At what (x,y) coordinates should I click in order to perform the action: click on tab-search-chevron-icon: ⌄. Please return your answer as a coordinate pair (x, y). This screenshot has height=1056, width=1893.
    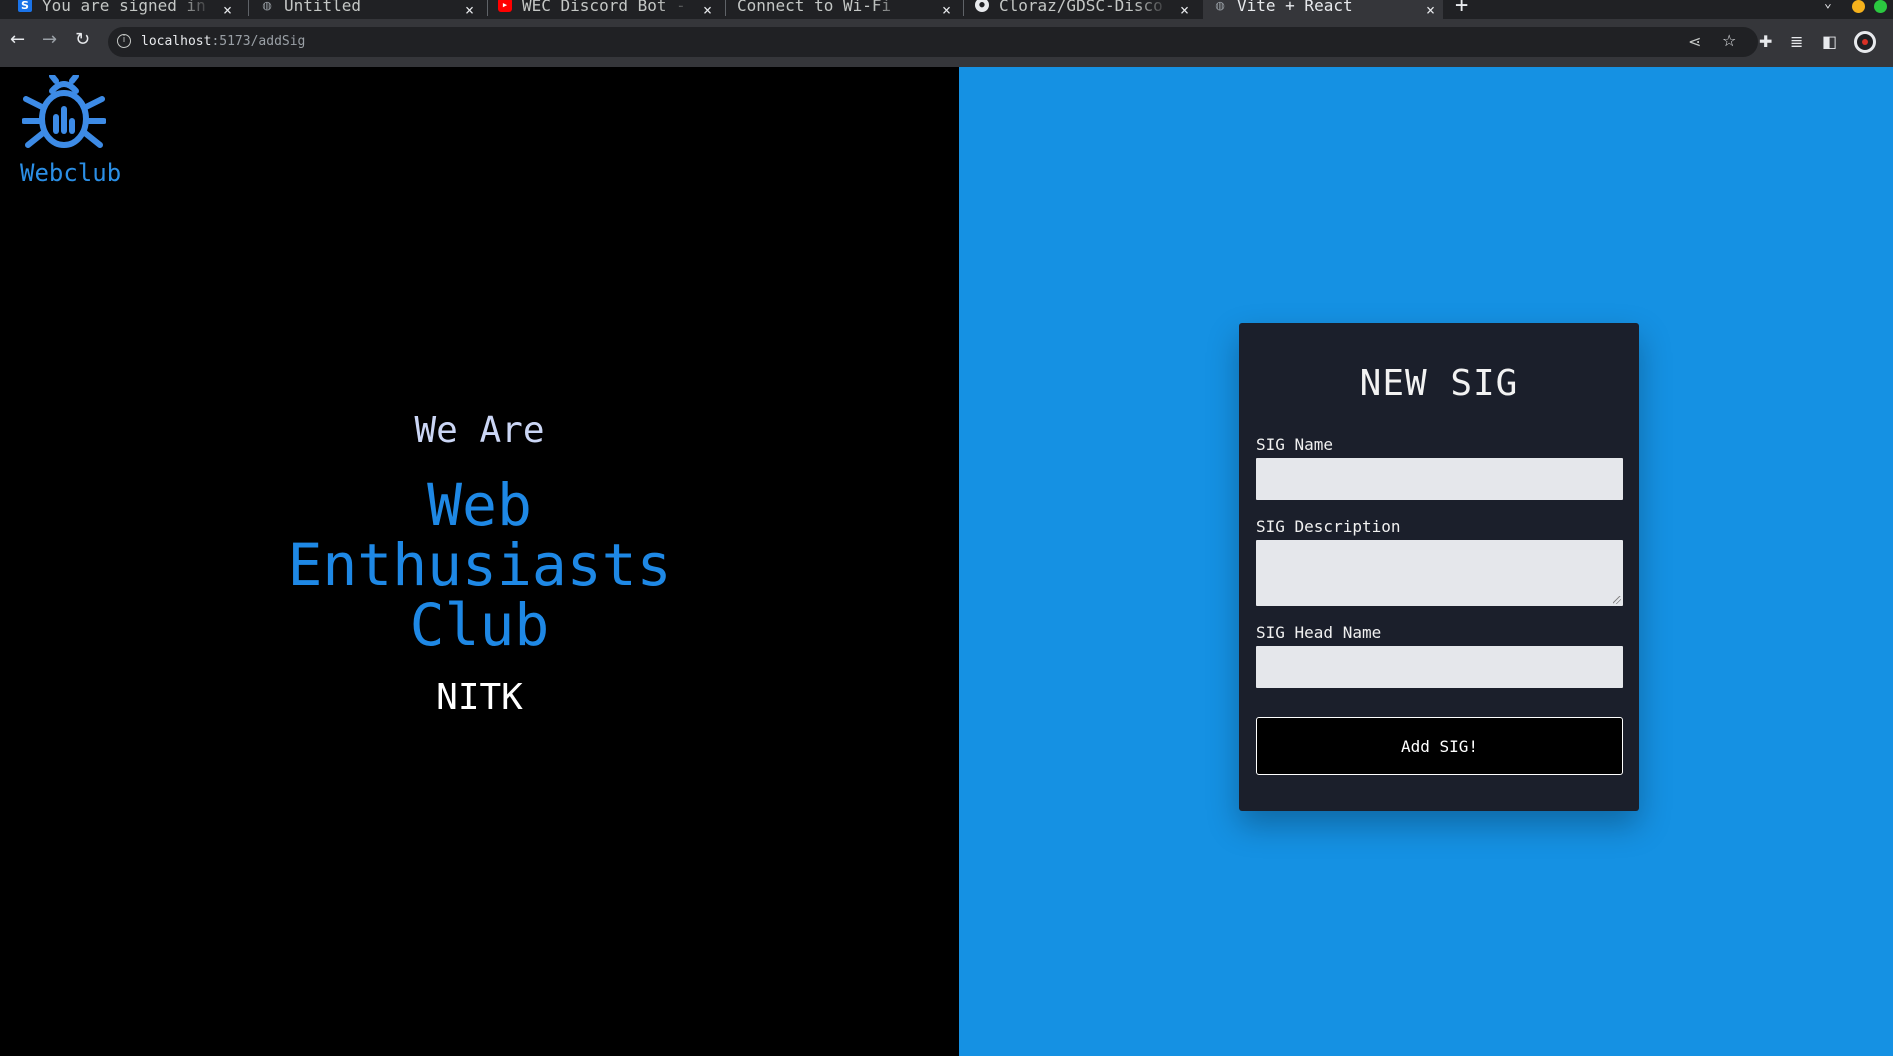
    Looking at the image, I should click on (1828, 5).